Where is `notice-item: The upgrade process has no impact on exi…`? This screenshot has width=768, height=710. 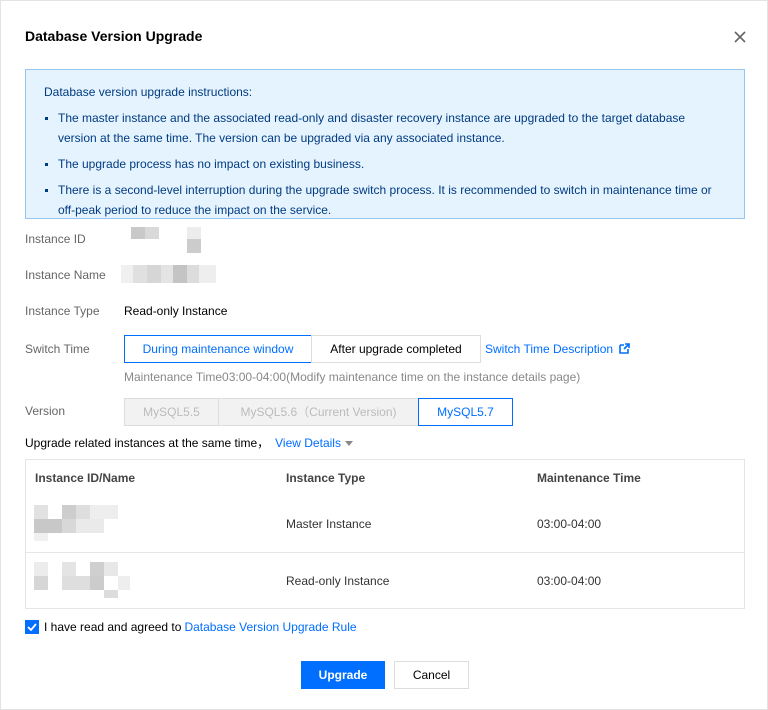
notice-item: The upgrade process has no impact on exi… is located at coordinates (385, 164).